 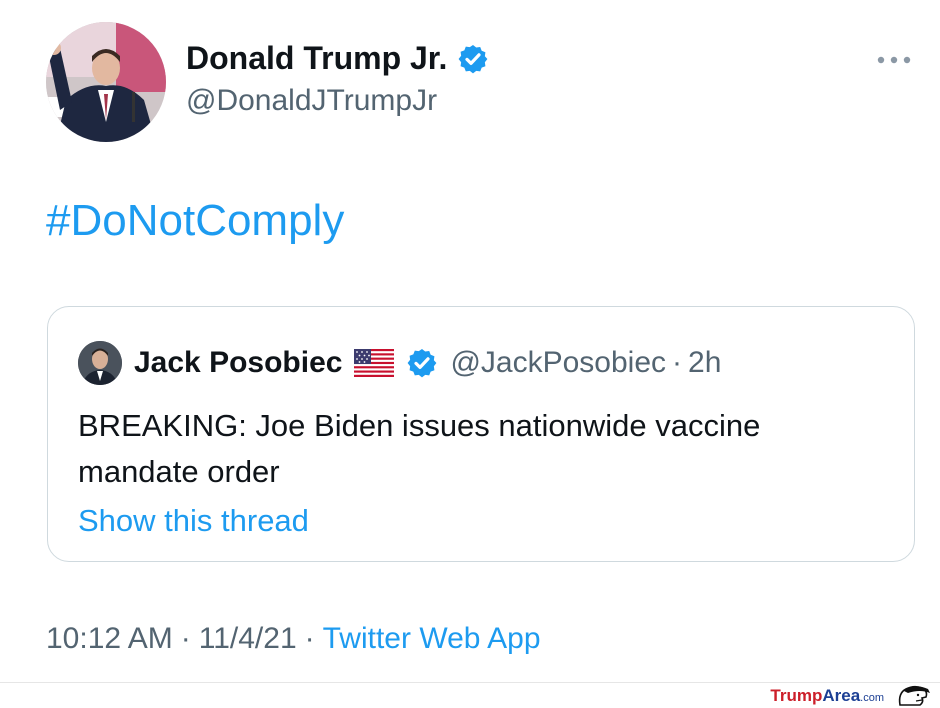 What do you see at coordinates (558, 363) in the screenshot?
I see `quoted-author-handle: @JackPosobiec` at bounding box center [558, 363].